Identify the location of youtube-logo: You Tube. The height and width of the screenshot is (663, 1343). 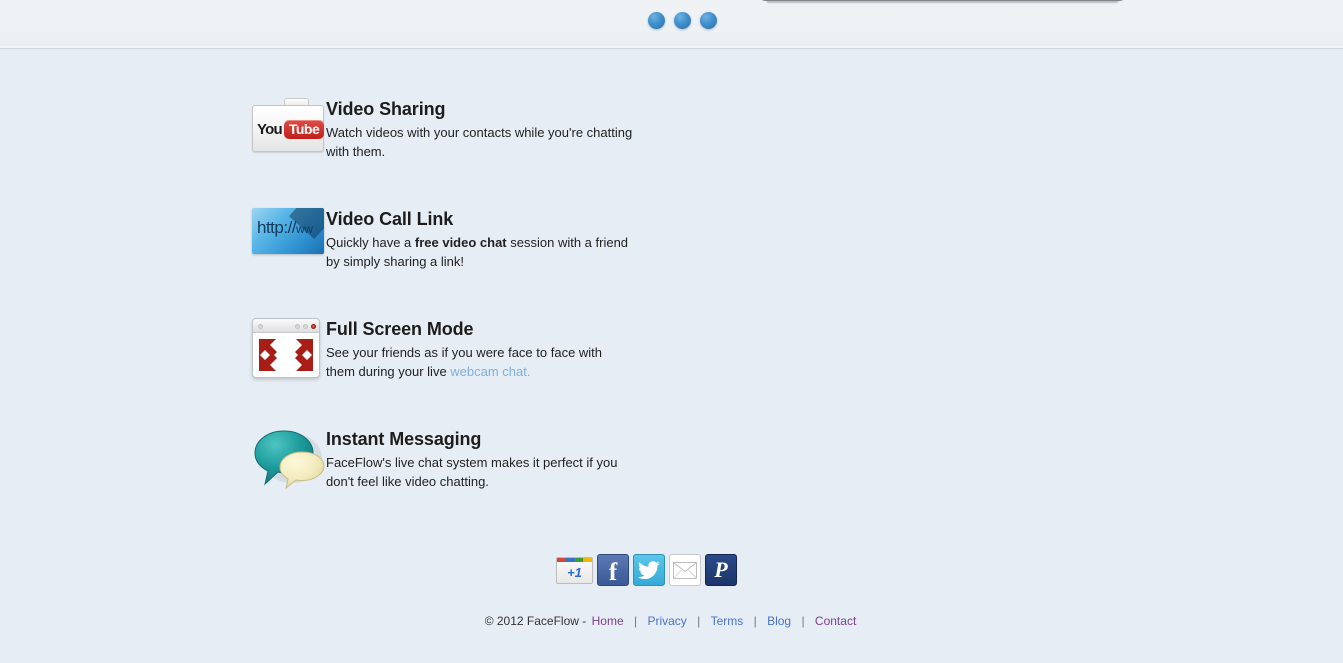
(291, 129).